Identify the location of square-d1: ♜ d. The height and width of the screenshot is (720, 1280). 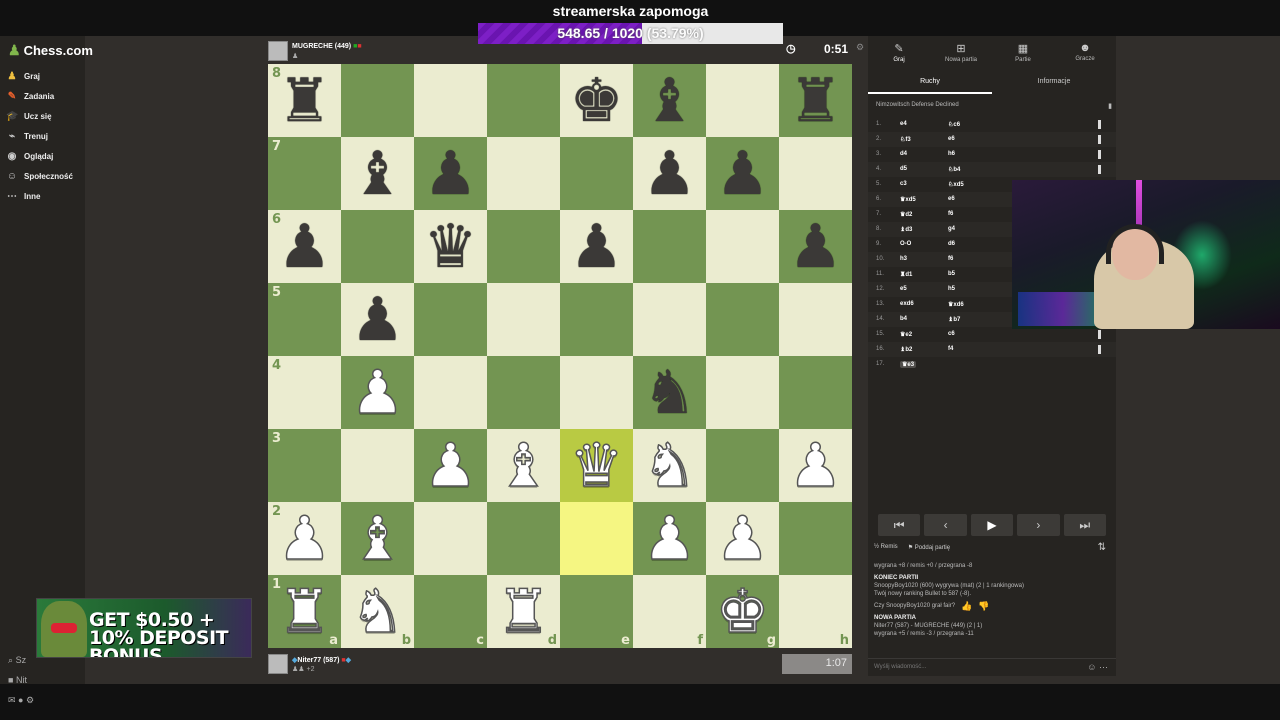
(523, 611).